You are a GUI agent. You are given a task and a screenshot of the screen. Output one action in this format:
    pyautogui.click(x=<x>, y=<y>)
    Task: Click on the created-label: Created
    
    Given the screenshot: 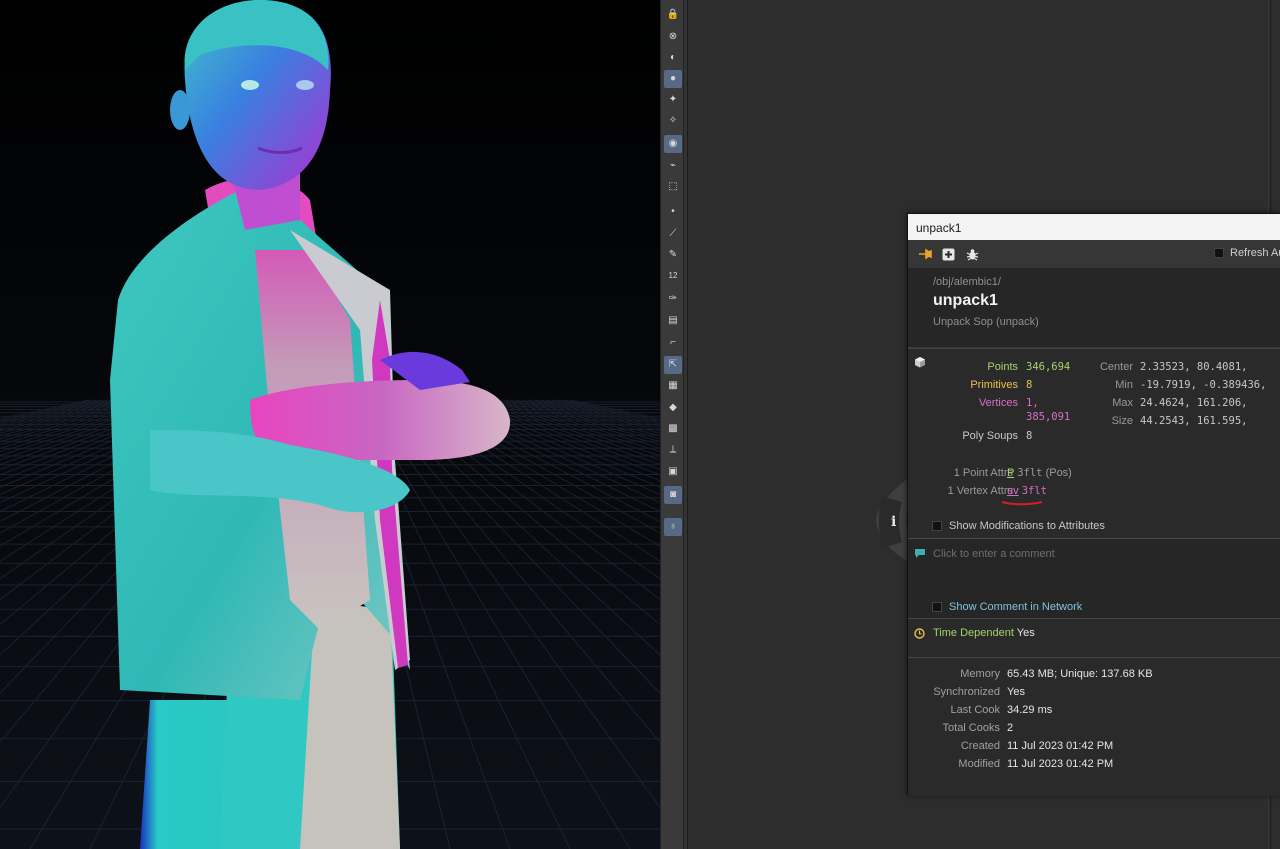 What is the action you would take?
    pyautogui.click(x=980, y=746)
    